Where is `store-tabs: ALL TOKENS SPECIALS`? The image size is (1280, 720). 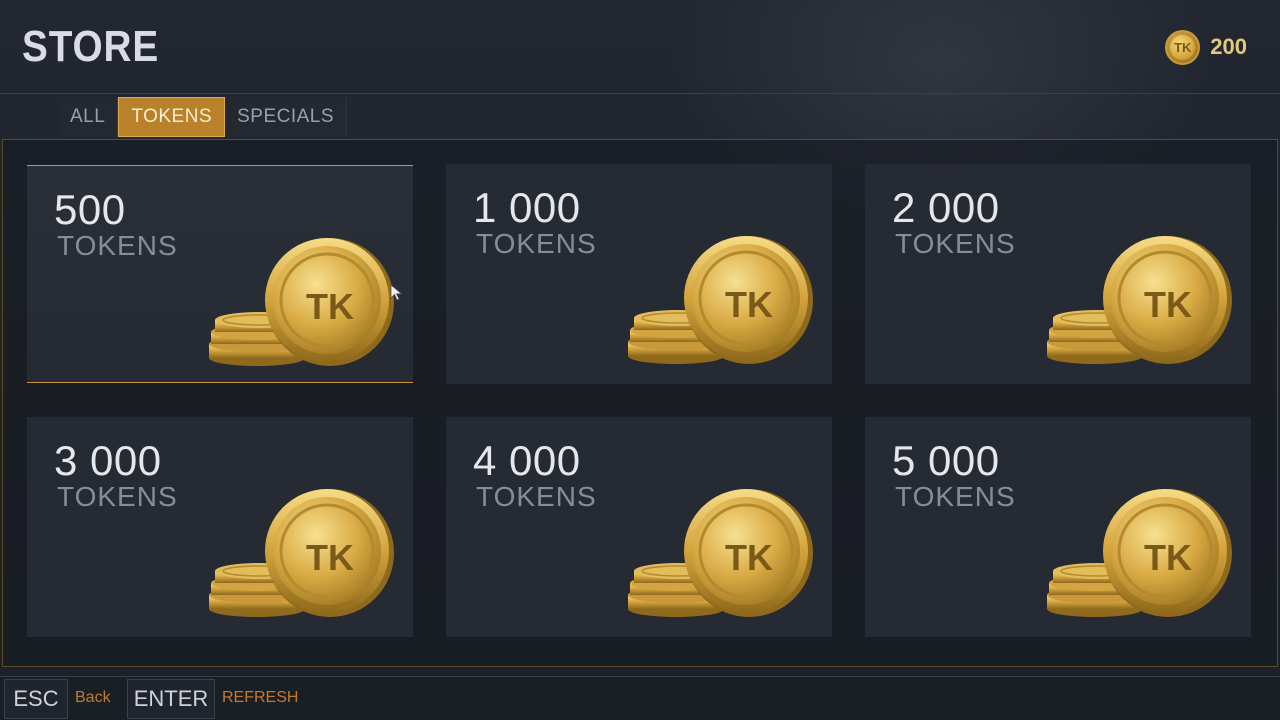 store-tabs: ALL TOKENS SPECIALS is located at coordinates (203, 117).